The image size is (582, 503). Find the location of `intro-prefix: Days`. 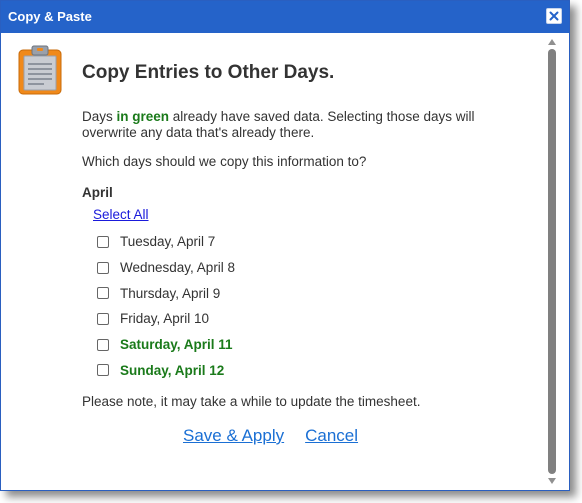

intro-prefix: Days is located at coordinates (99, 116).